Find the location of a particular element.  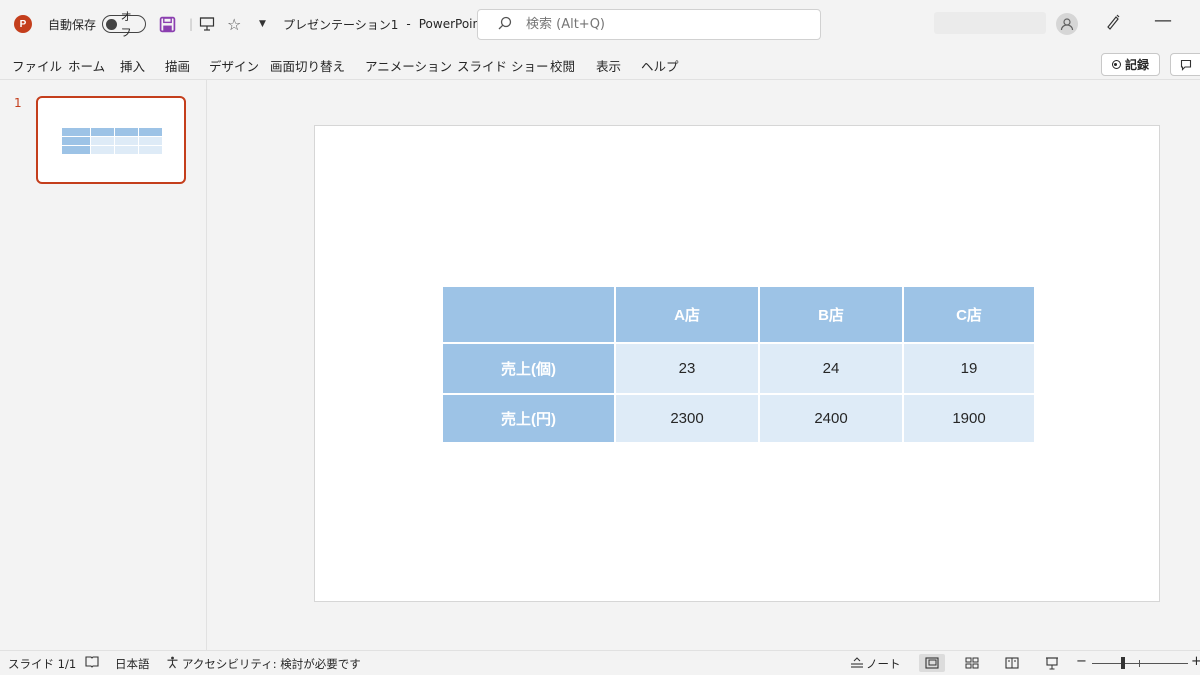

table-cell: 1900 is located at coordinates (969, 418).